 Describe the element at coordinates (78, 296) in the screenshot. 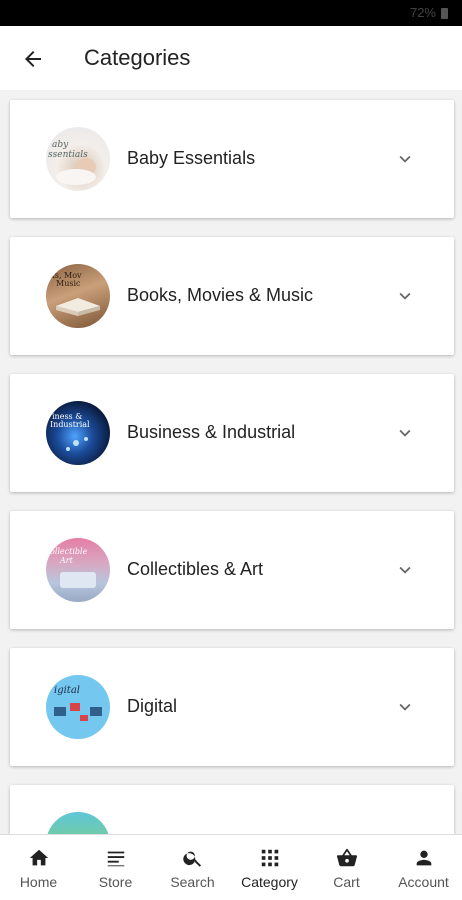

I see `category-thumbnail: ks, Mov Music` at that location.